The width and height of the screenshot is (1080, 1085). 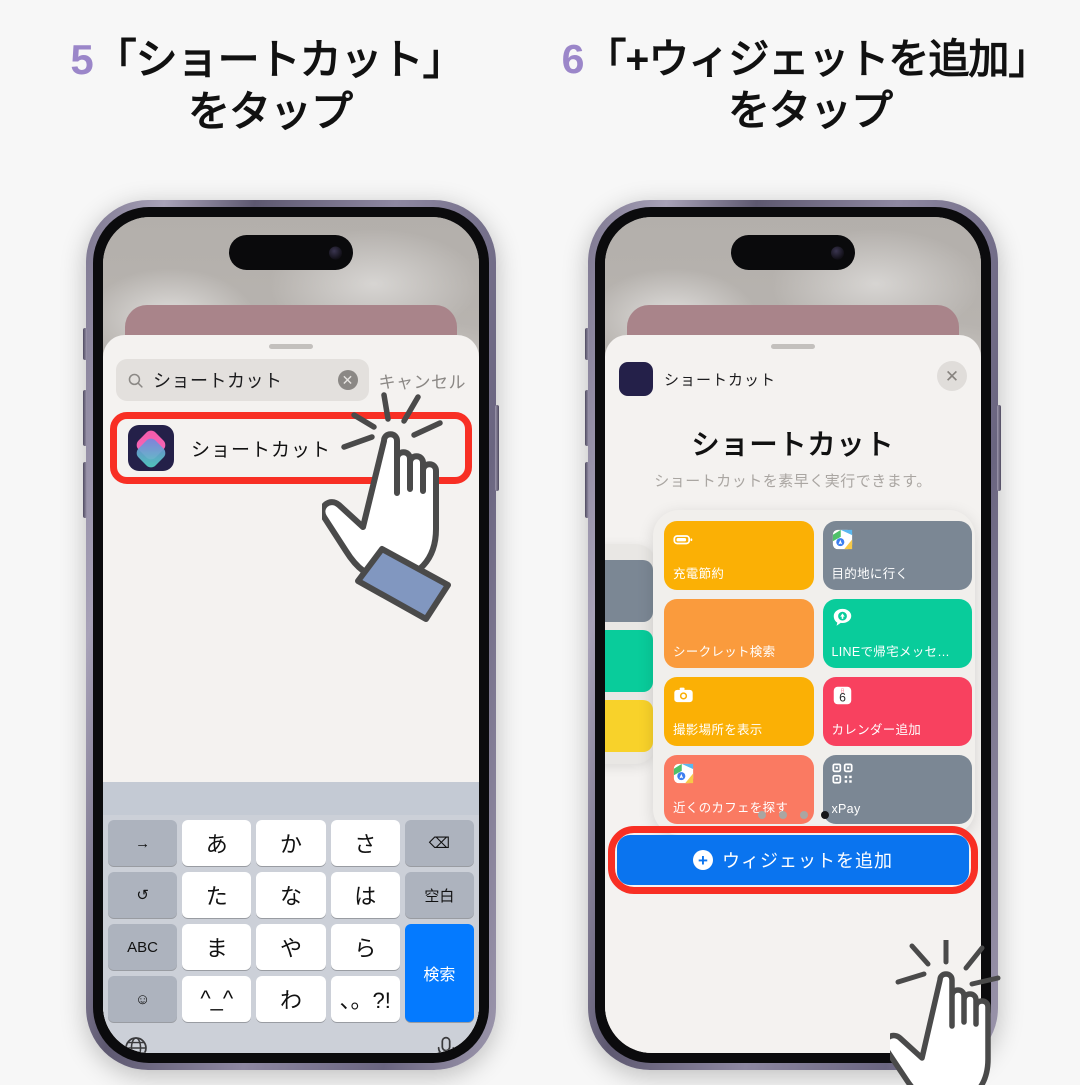 What do you see at coordinates (291, 999) in the screenshot?
I see `key-wa: わ` at bounding box center [291, 999].